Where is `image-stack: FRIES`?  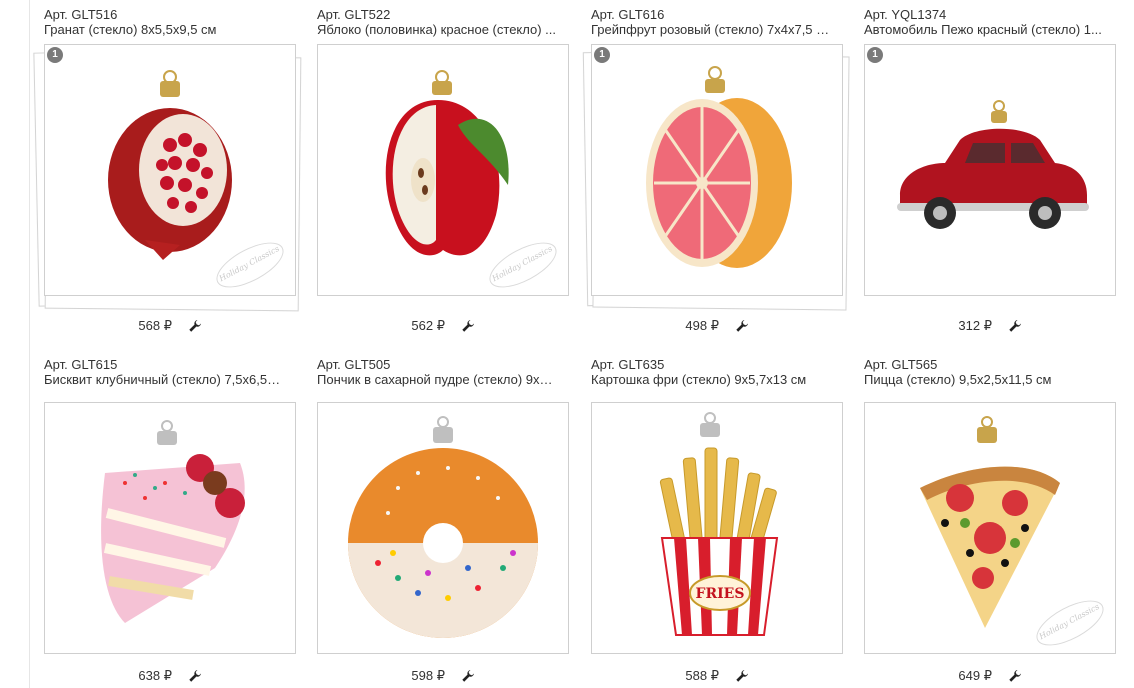
image-stack: FRIES is located at coordinates (717, 528).